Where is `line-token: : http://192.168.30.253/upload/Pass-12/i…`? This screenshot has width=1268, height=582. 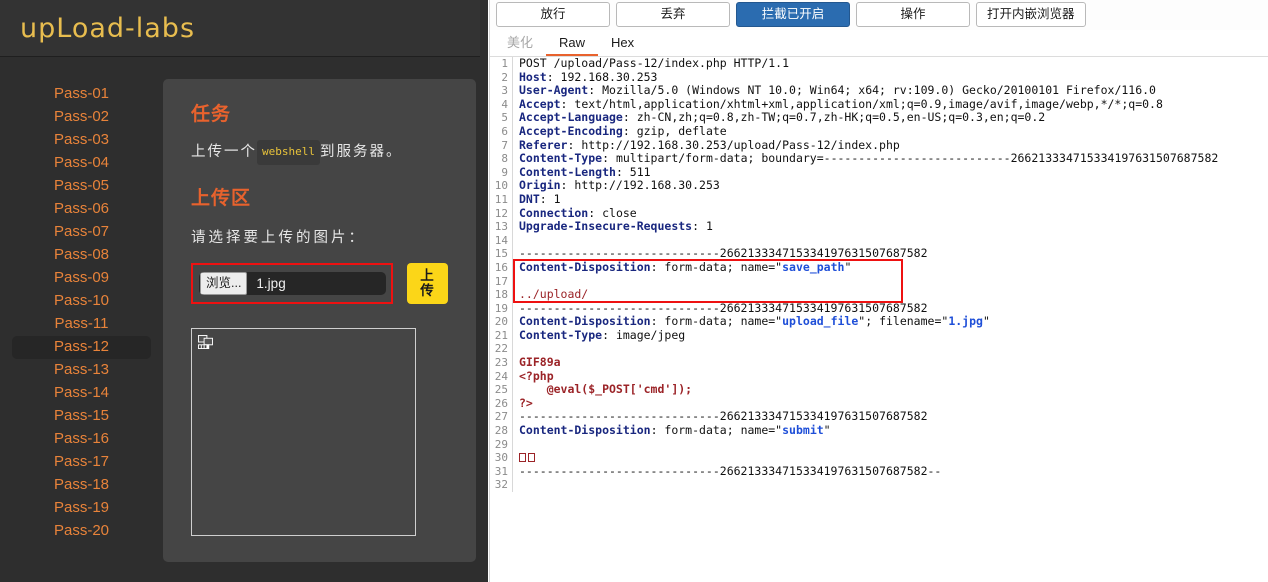
line-token: : http://192.168.30.253/upload/Pass-12/i… is located at coordinates (733, 145).